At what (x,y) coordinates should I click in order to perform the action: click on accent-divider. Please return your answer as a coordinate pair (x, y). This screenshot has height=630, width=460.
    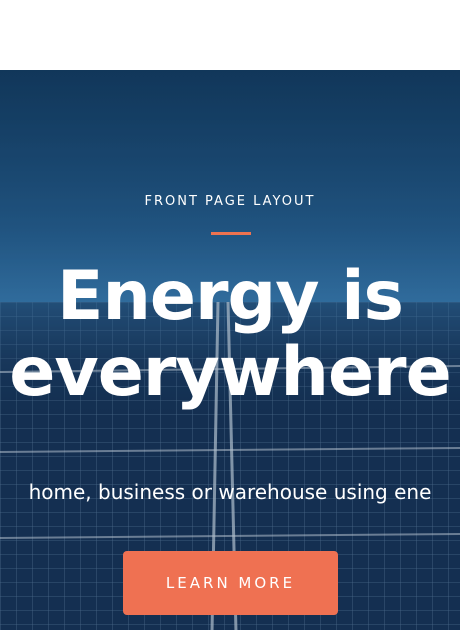
    Looking at the image, I should click on (231, 233).